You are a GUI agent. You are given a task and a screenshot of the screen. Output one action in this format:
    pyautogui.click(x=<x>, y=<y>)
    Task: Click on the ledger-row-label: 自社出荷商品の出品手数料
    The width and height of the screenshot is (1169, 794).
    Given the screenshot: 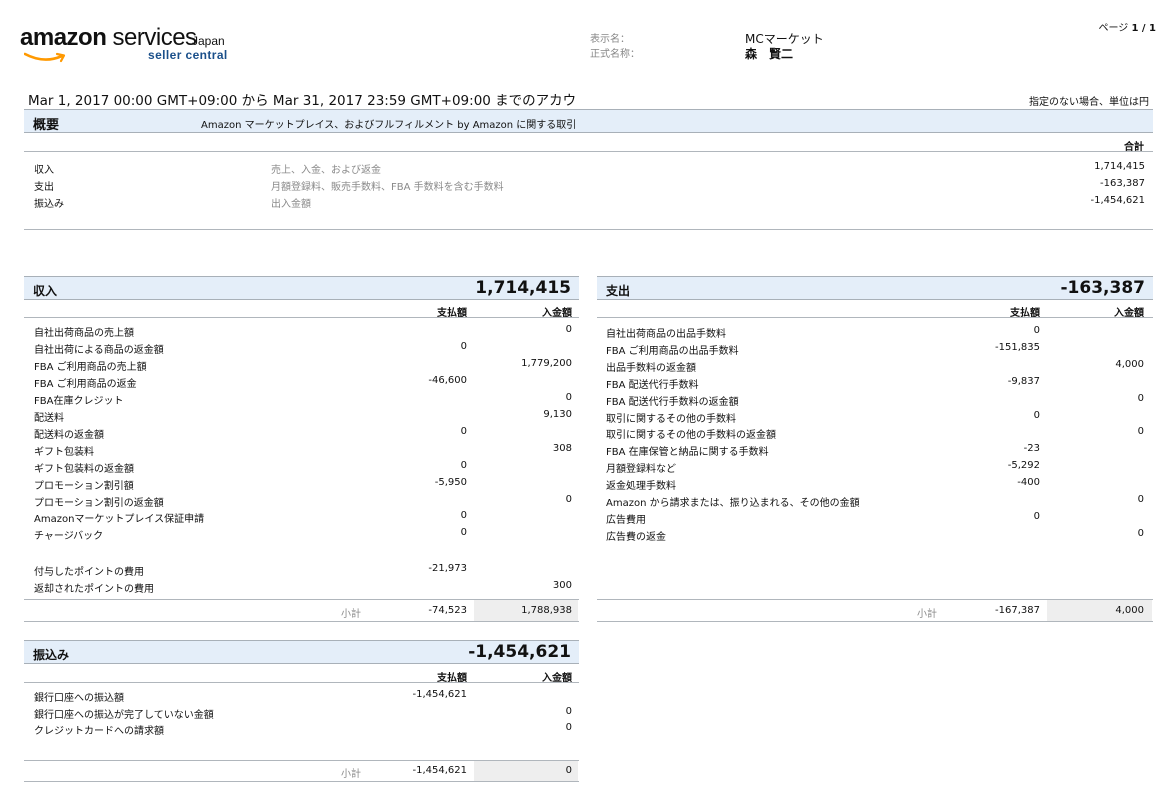 What is the action you would take?
    pyautogui.click(x=666, y=334)
    